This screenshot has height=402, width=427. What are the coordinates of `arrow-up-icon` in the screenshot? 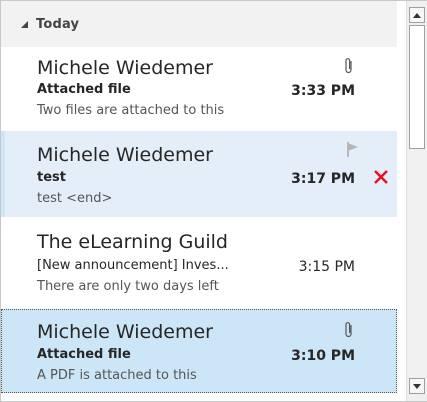 It's located at (417, 15).